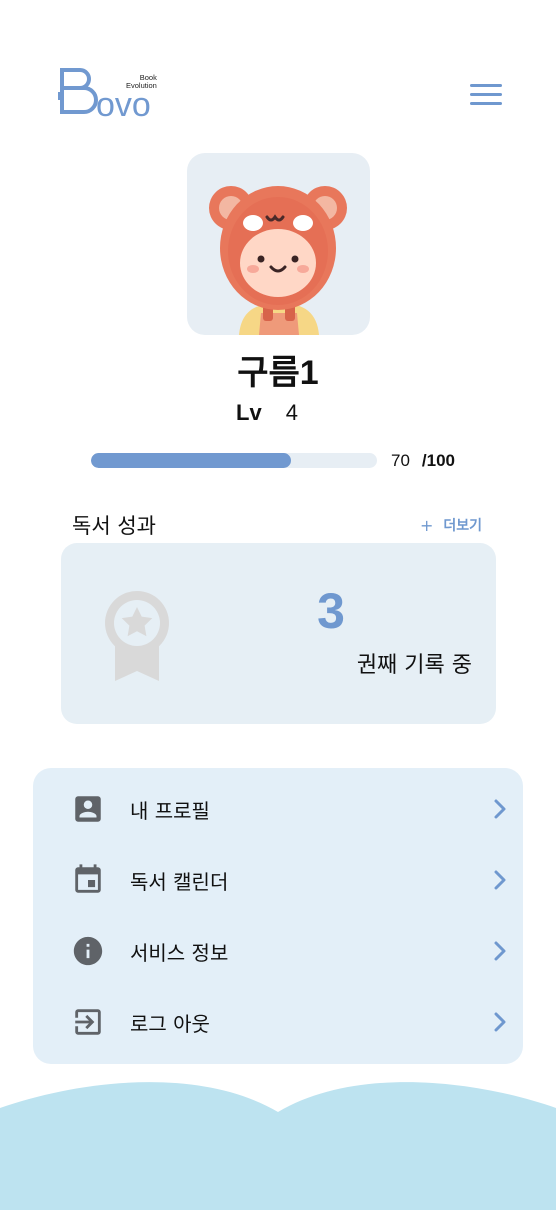  I want to click on logo-tagline: Book Evolution, so click(141, 82).